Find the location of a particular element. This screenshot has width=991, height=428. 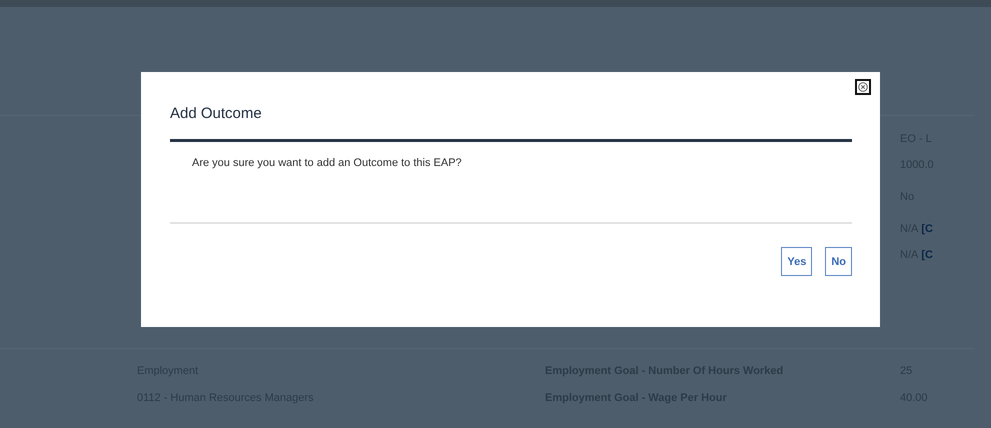

close-button is located at coordinates (863, 87).